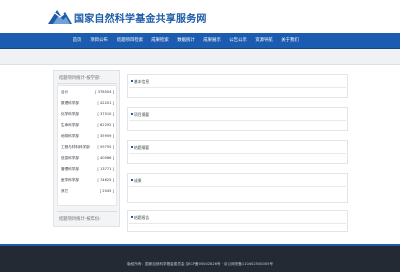  What do you see at coordinates (87, 159) in the screenshot?
I see `list-item: 信息科学部 [ 40066 ]` at bounding box center [87, 159].